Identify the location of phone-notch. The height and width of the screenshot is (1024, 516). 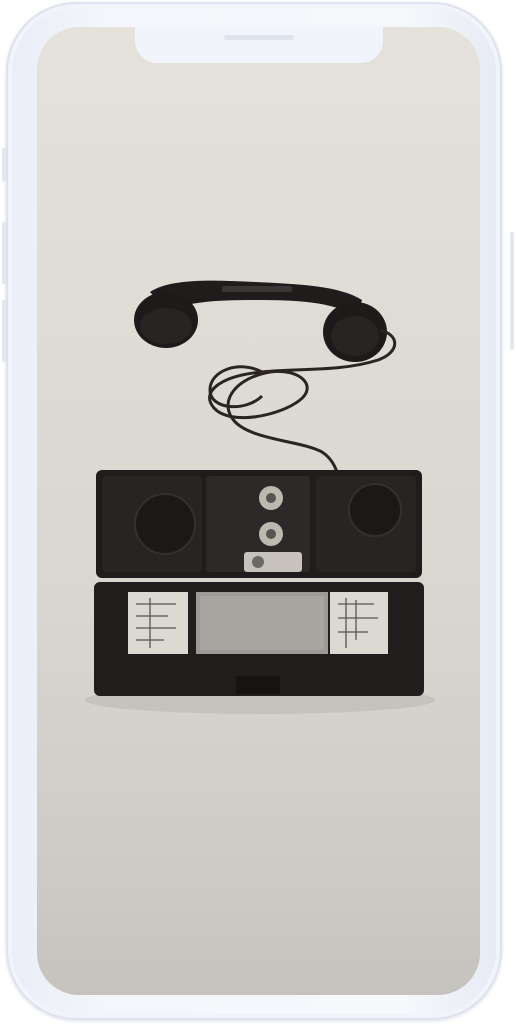
(259, 45).